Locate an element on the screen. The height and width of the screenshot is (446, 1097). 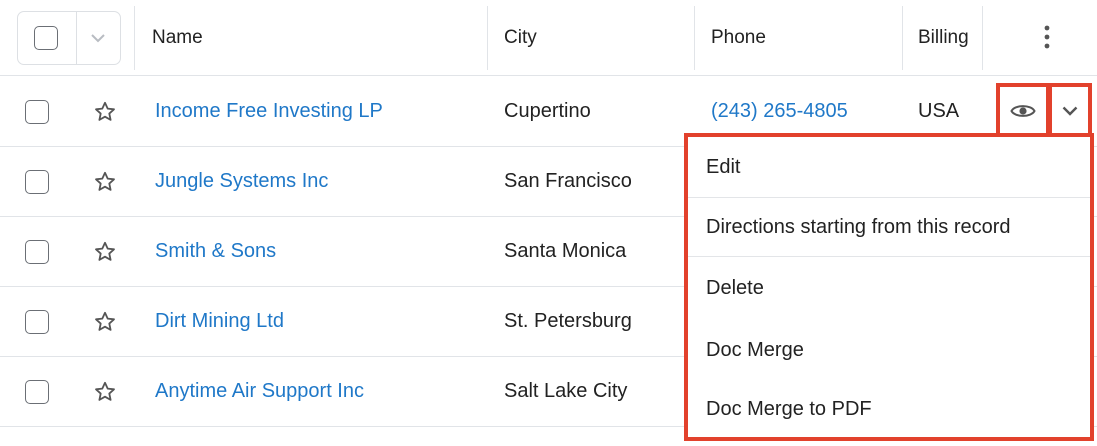
bulk-select-control is located at coordinates (69, 38).